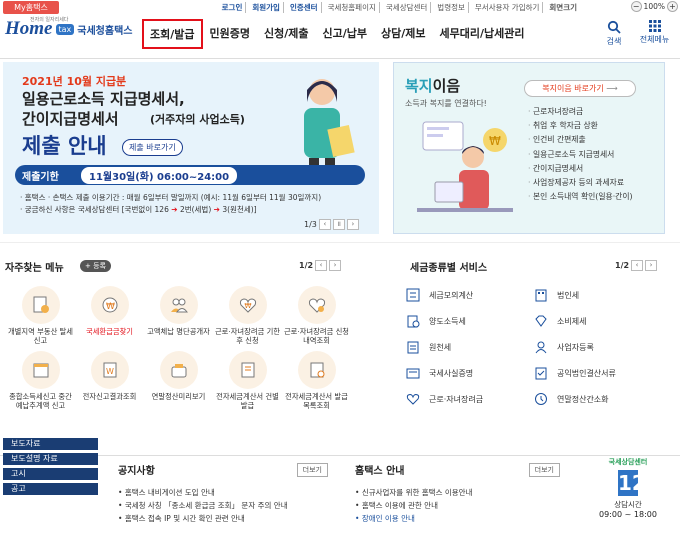 This screenshot has height=536, width=680. I want to click on hometax-info-more-button: 더보기, so click(544, 469).